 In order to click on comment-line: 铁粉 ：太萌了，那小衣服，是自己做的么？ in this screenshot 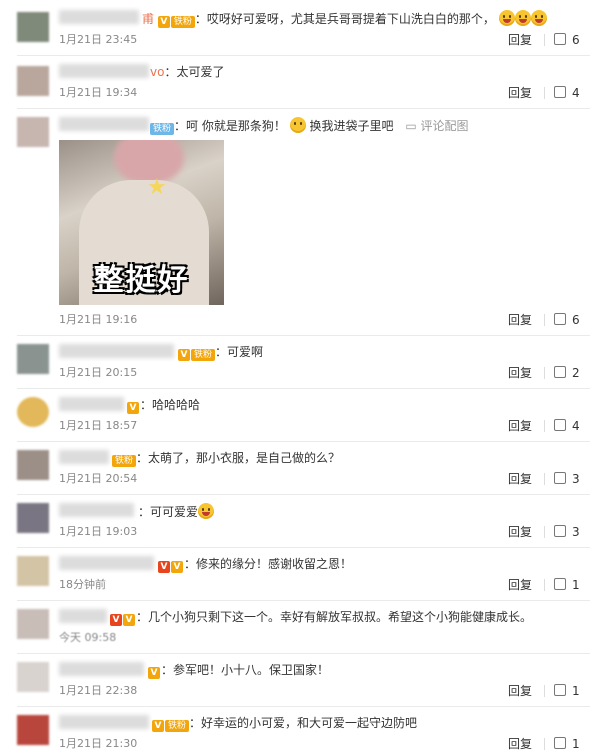, I will do `click(226, 458)`.